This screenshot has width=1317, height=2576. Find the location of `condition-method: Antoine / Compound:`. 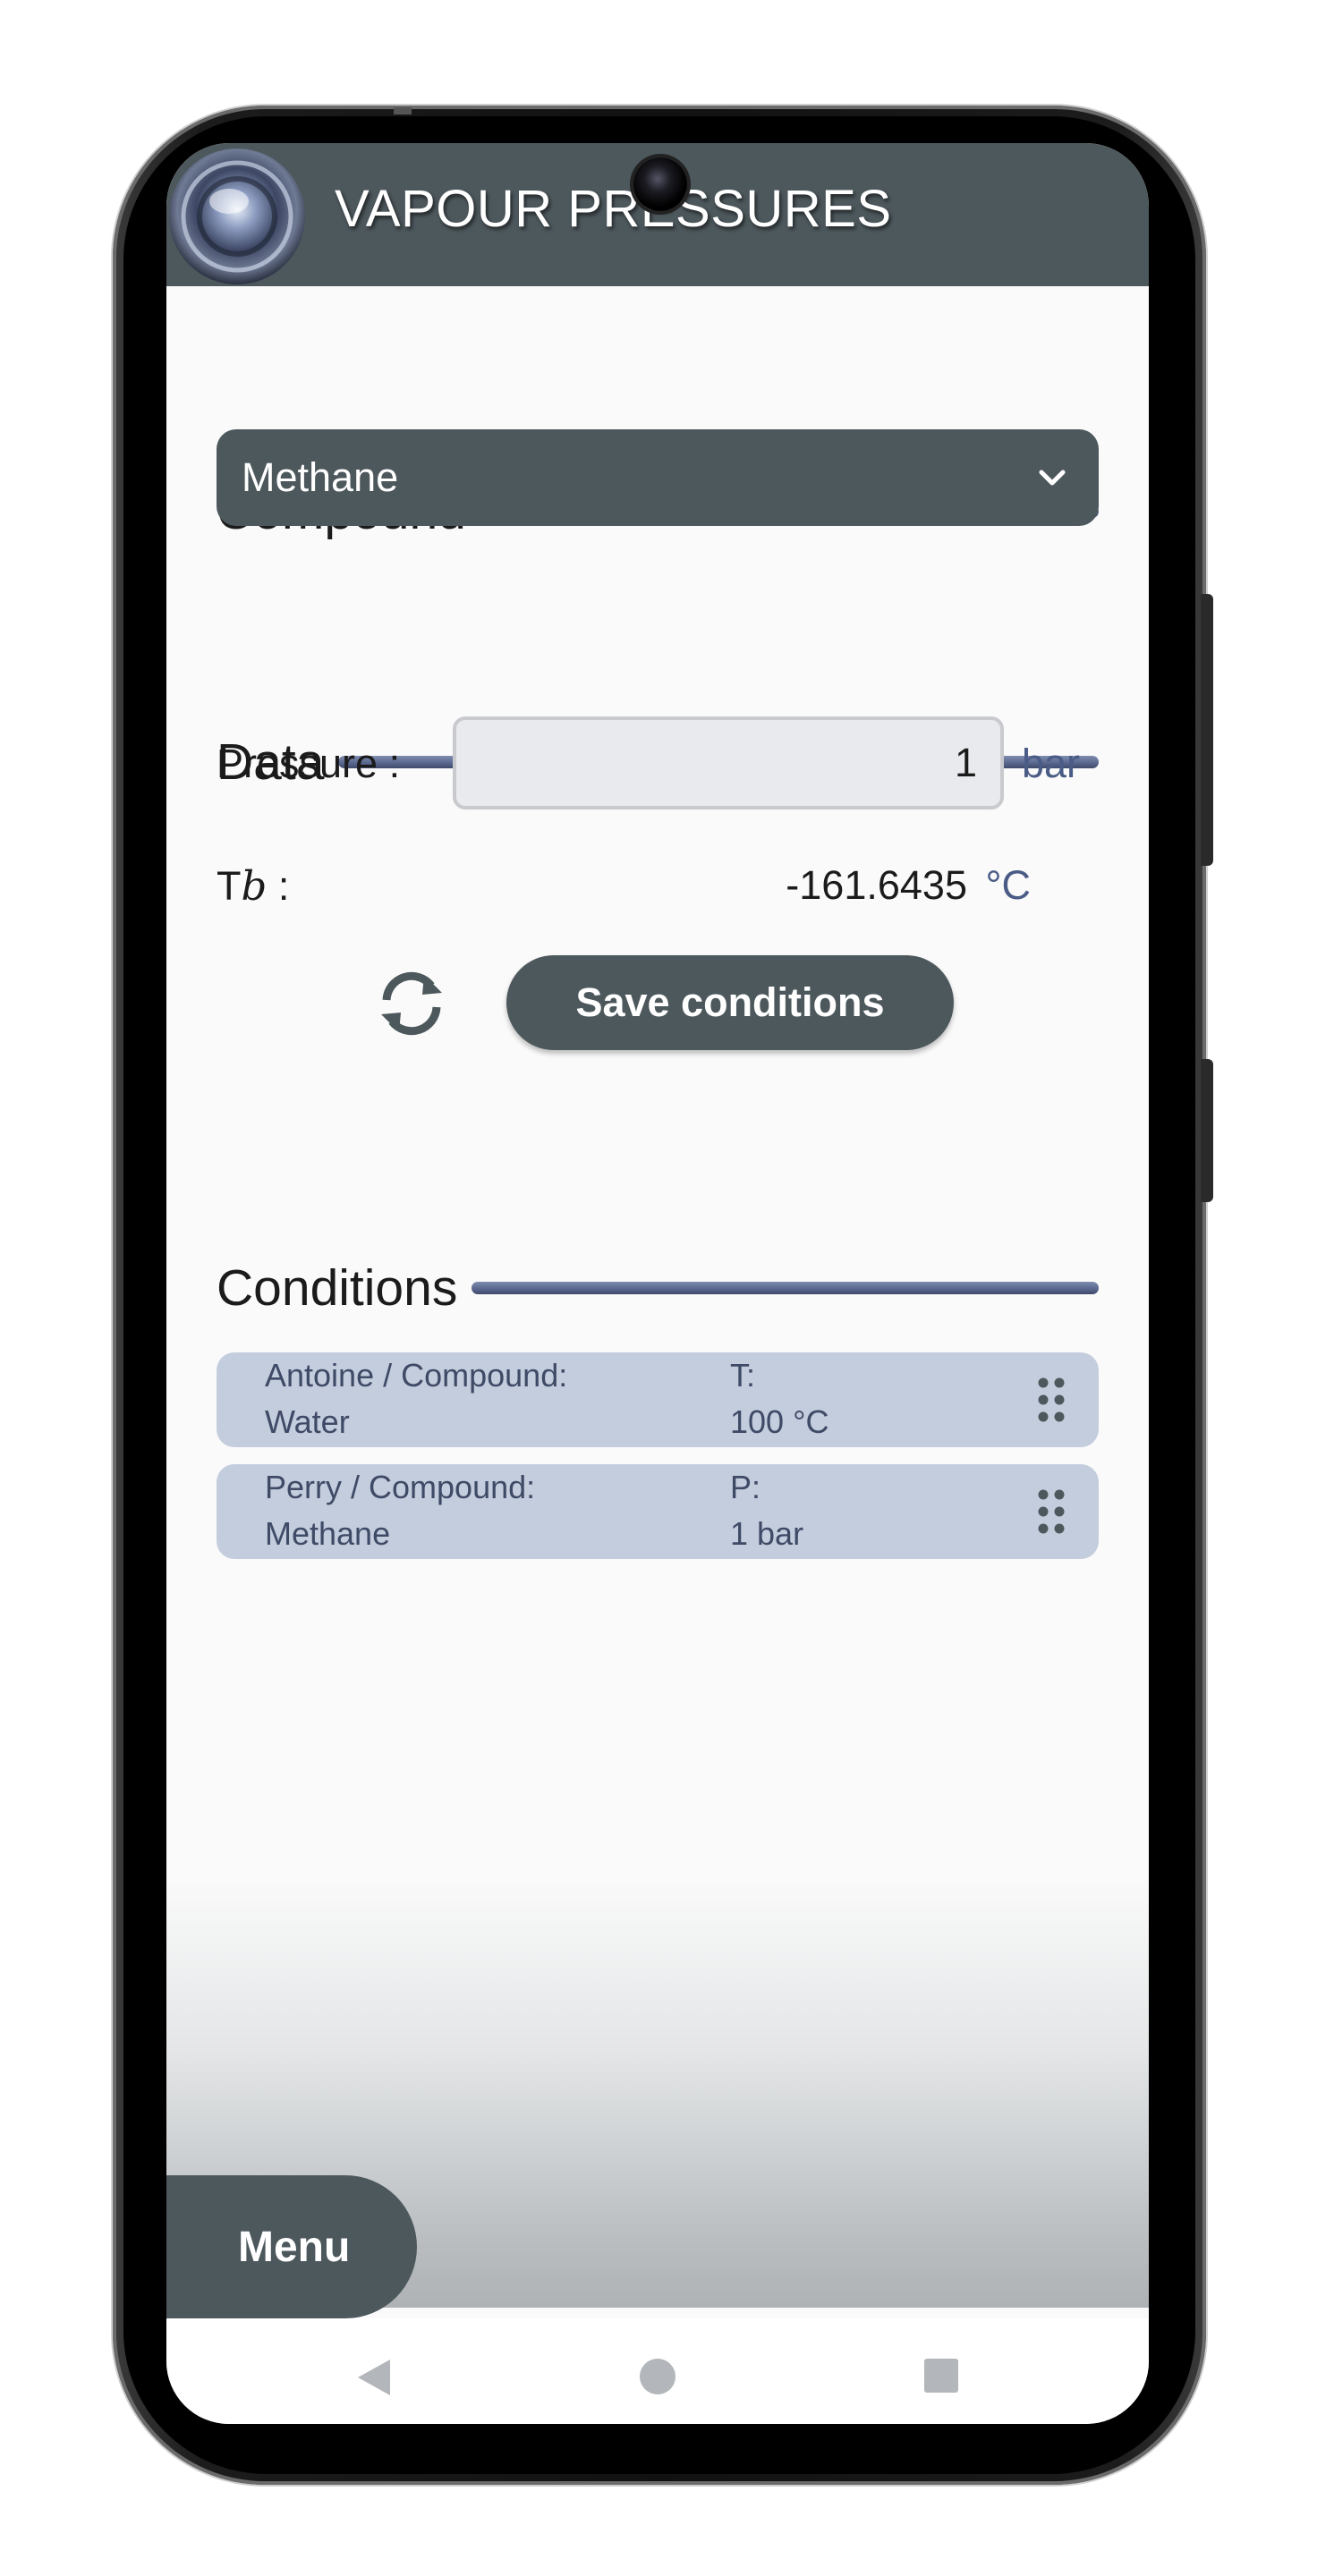

condition-method: Antoine / Compound: is located at coordinates (416, 1375).